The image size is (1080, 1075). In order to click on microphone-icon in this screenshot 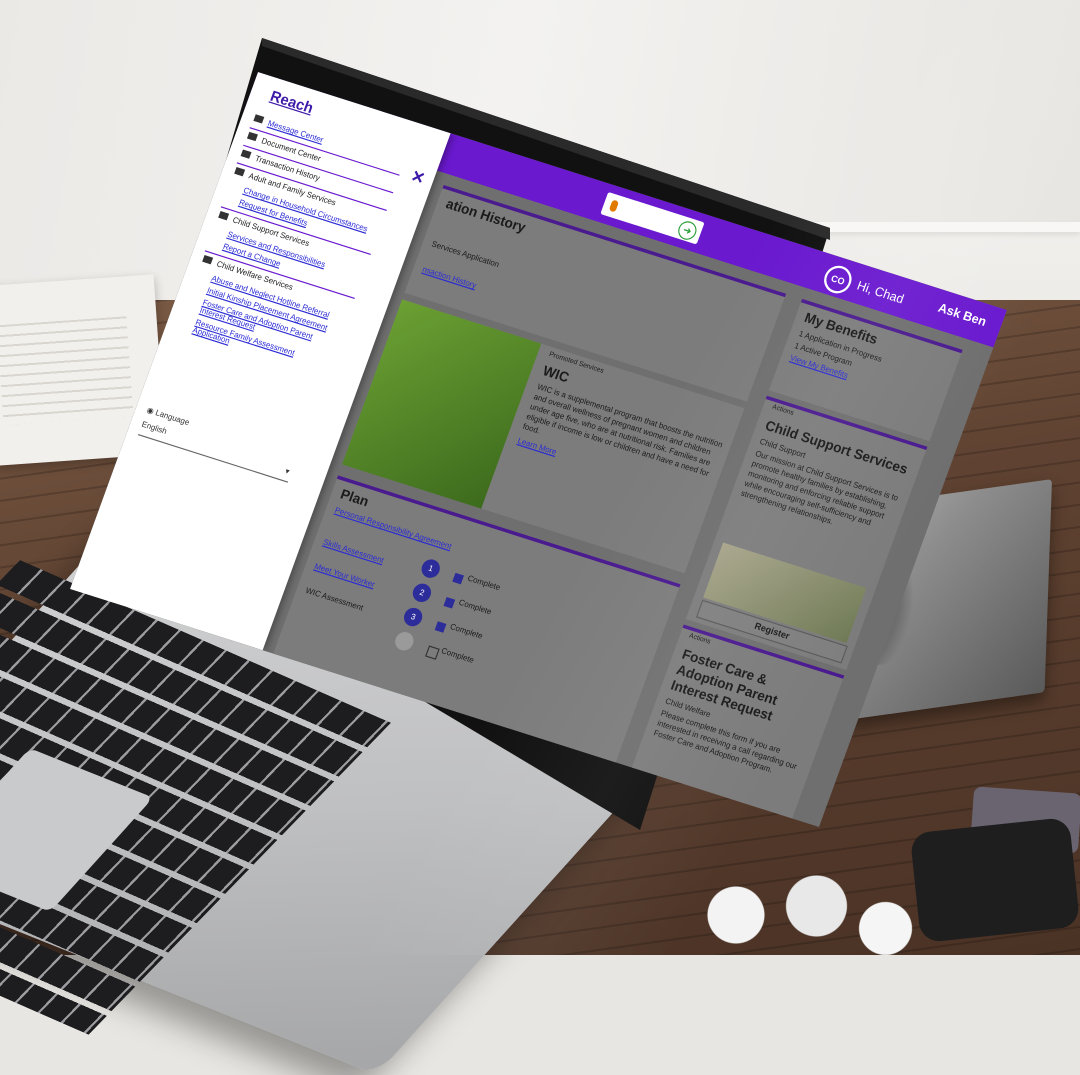, I will do `click(614, 206)`.